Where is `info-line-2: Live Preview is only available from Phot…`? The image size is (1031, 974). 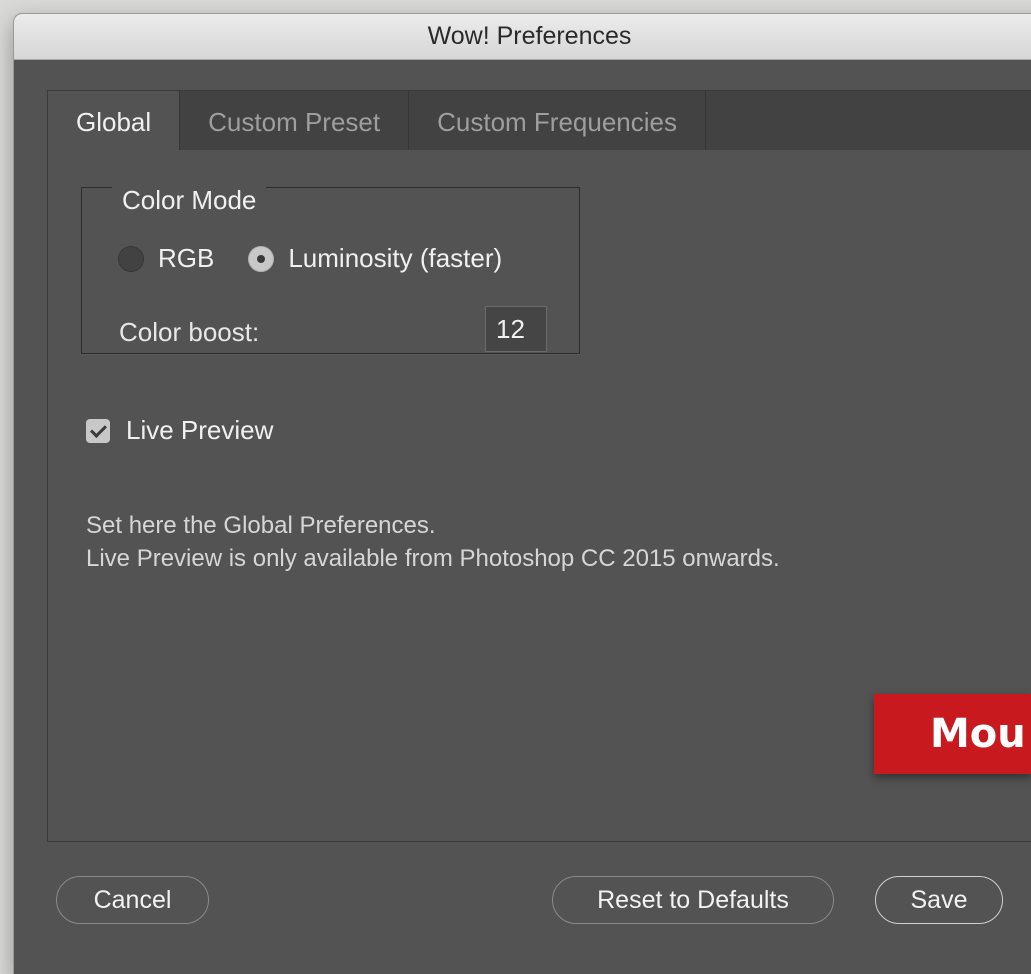
info-line-2: Live Preview is only available from Phot… is located at coordinates (433, 558).